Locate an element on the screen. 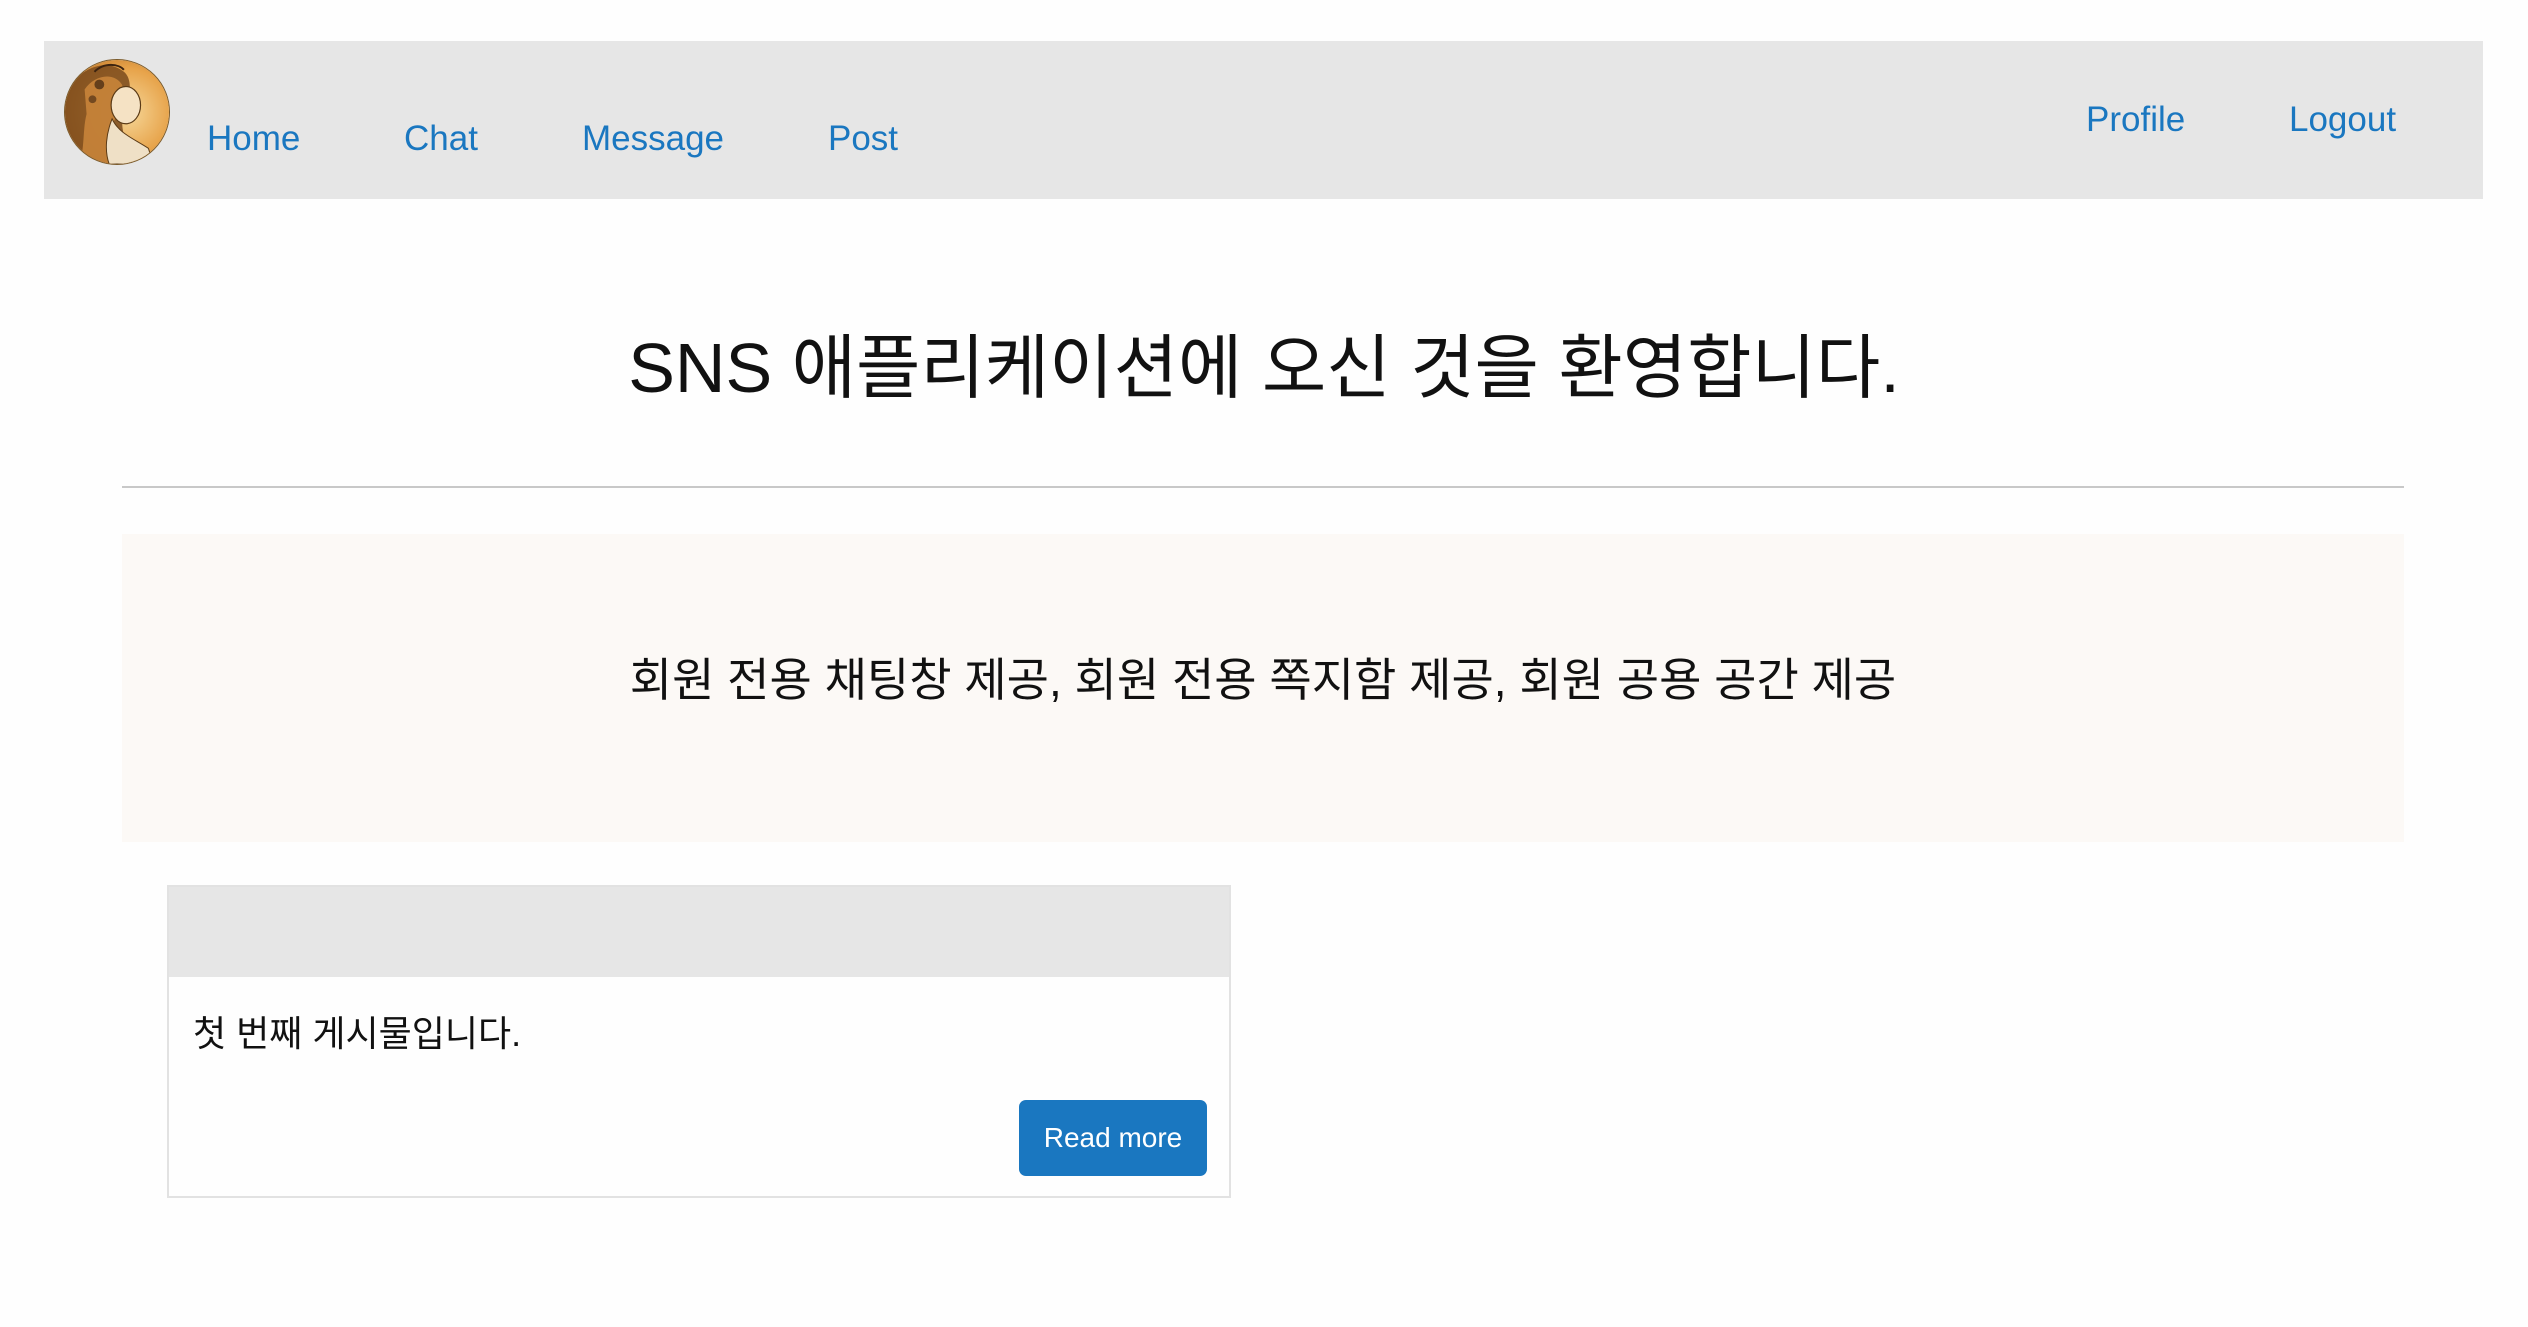 This screenshot has height=1327, width=2528. nav-profile-link: Profile is located at coordinates (2135, 120).